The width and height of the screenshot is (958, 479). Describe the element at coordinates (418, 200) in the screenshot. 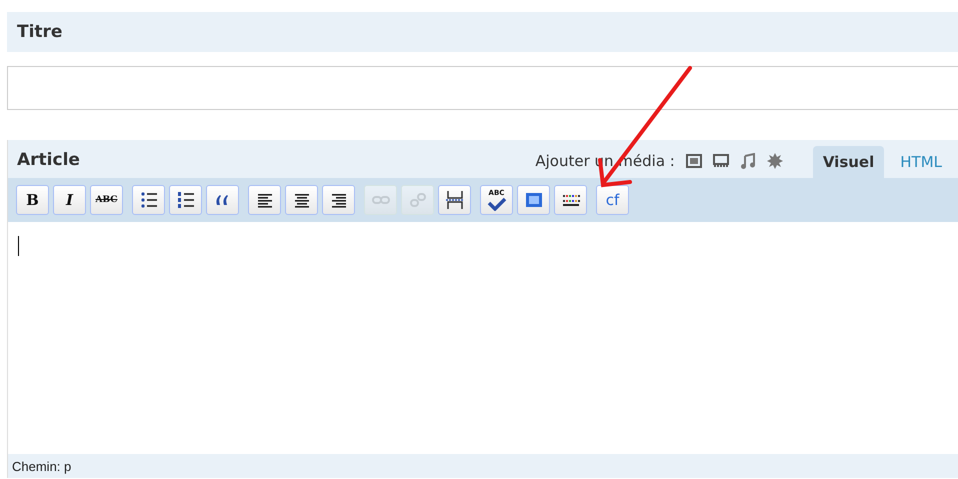

I see `unlink-icon` at that location.